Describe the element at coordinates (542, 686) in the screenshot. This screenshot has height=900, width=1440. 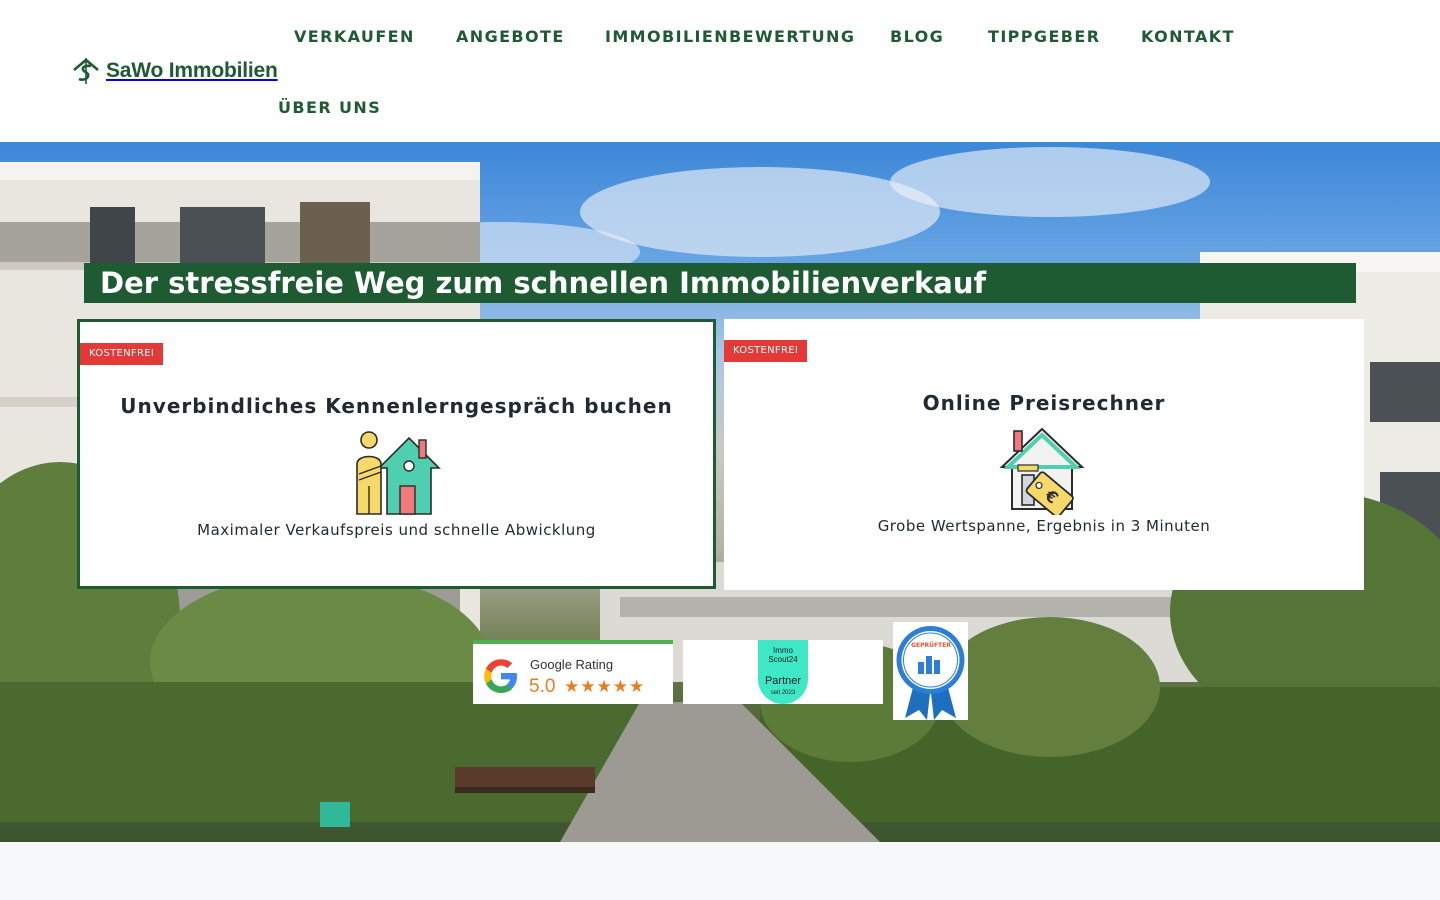
I see `google-rating-score: 5.0` at that location.